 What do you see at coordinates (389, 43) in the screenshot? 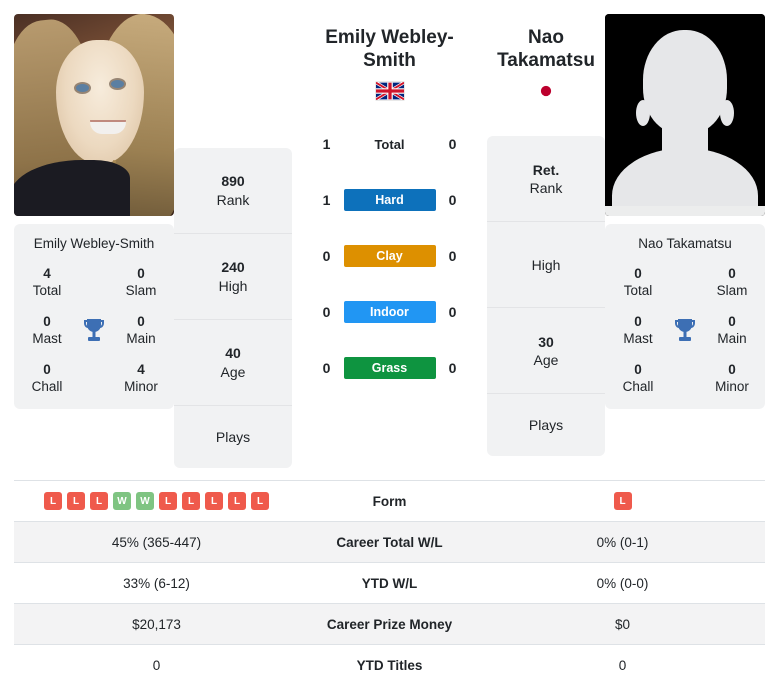
I see `left-player-title: Emily Webley-Smith` at bounding box center [389, 43].